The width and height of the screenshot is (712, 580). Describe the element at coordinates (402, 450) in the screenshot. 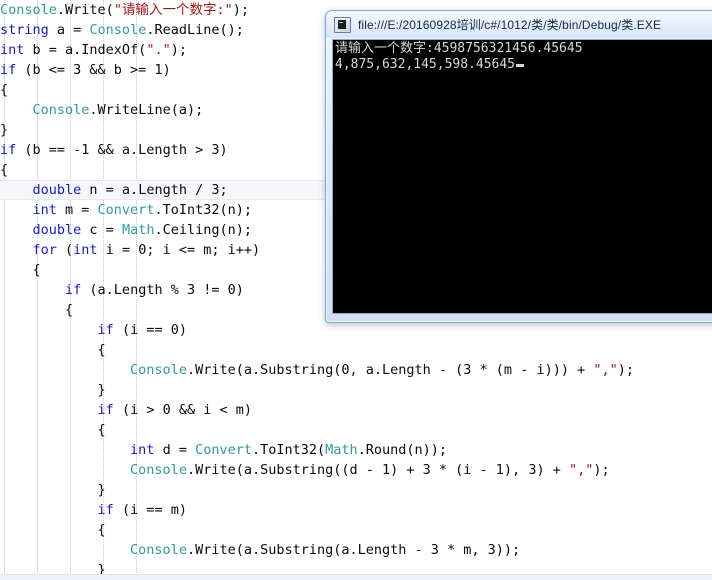

I see `code-token-plain: .Round(n));` at that location.